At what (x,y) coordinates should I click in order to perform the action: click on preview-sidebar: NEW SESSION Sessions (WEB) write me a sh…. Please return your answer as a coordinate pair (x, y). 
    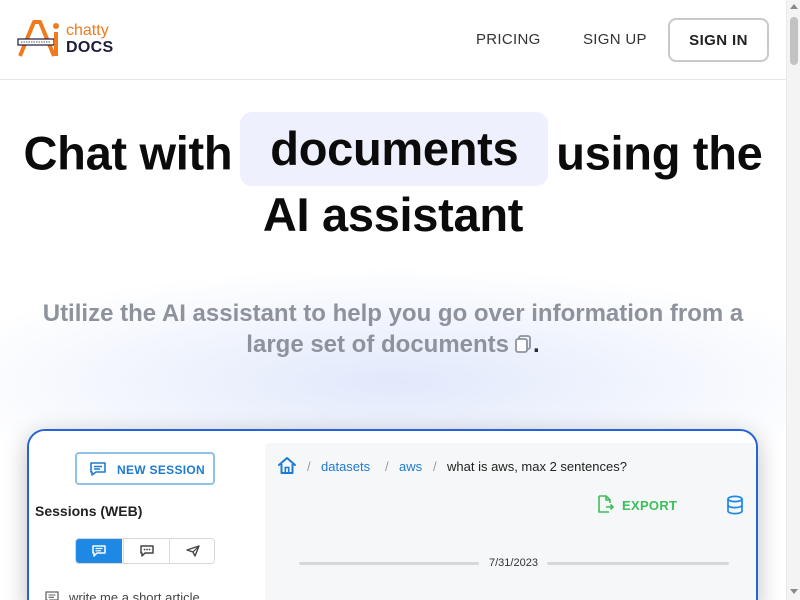
    Looking at the image, I should click on (147, 515).